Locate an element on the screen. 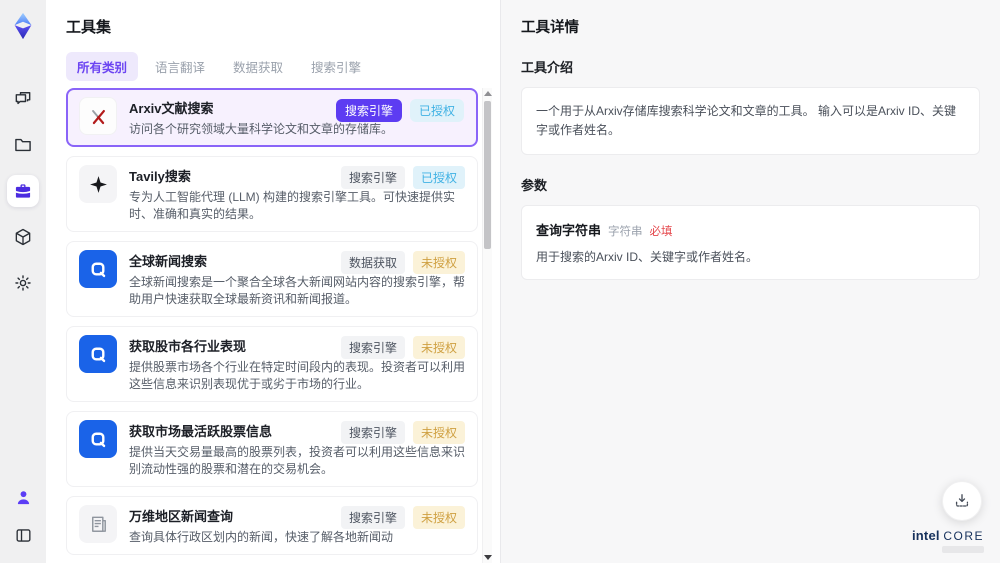 The height and width of the screenshot is (563, 1000). folder-icon is located at coordinates (23, 145).